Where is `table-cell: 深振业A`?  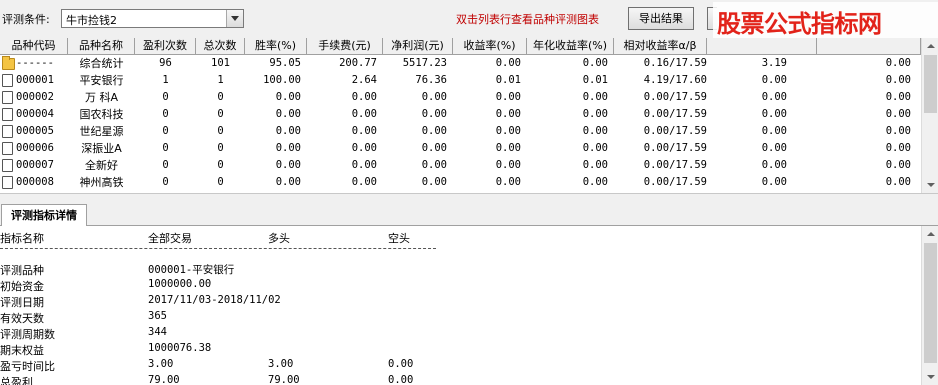
table-cell: 深振业A is located at coordinates (101, 148).